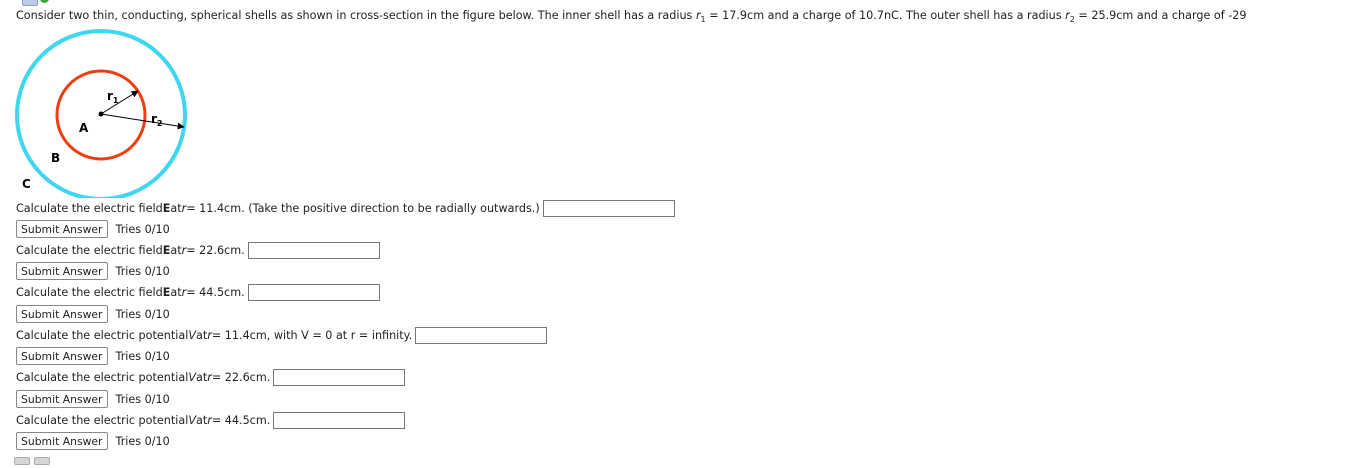  I want to click on region-c-label: C, so click(26, 184).